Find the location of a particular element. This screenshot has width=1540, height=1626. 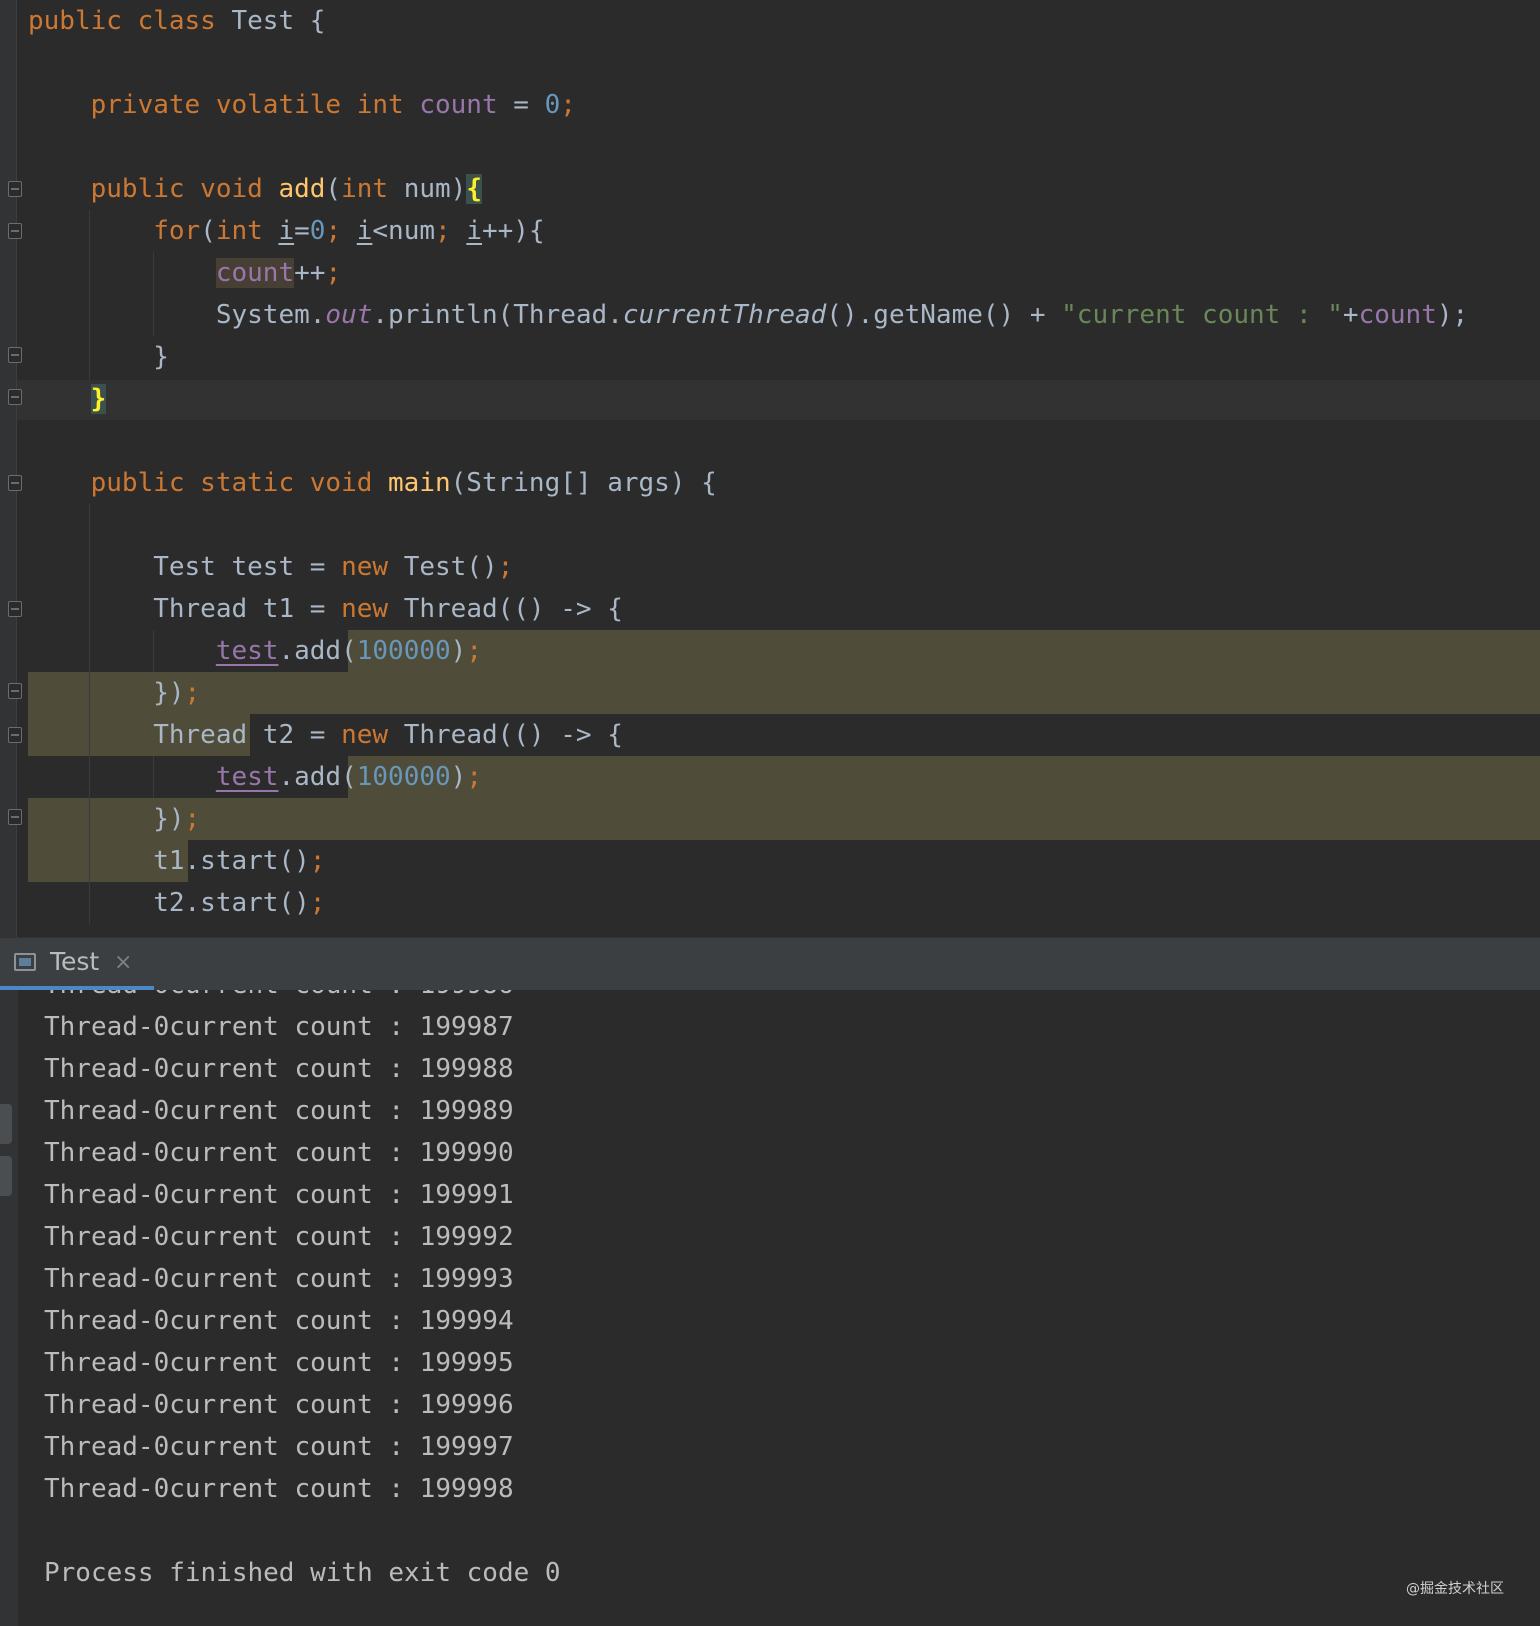

code-token: = is located at coordinates (521, 105).